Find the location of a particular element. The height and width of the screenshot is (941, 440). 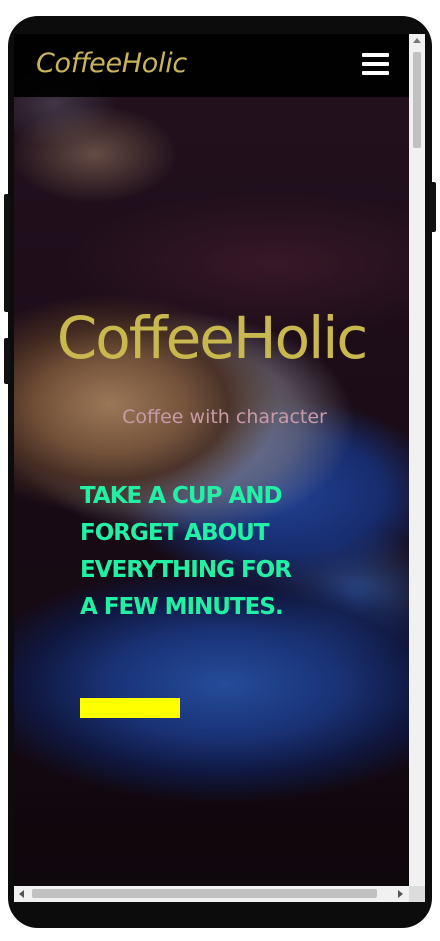

hero-subtitle: Coffee with character is located at coordinates (224, 417).